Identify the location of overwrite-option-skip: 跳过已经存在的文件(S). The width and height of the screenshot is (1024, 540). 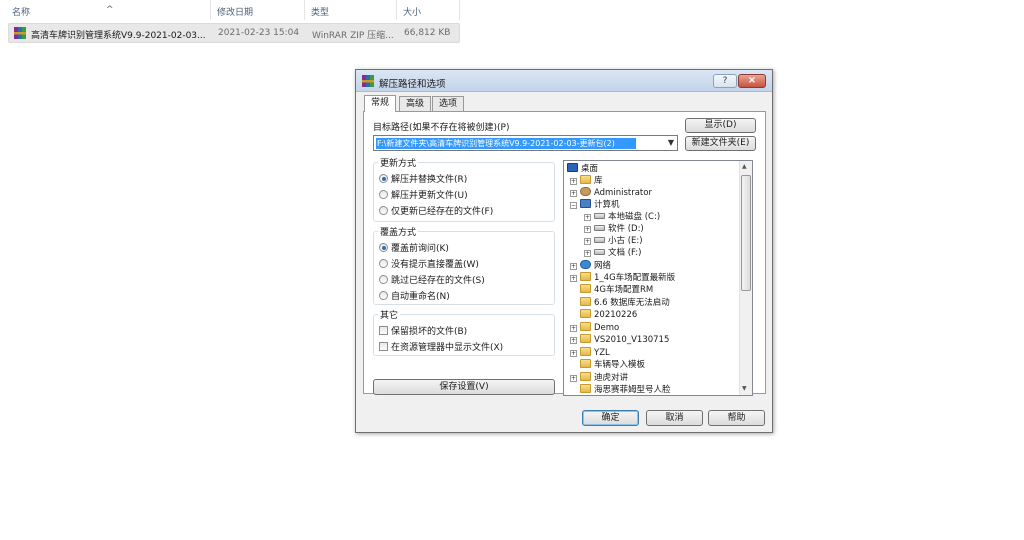
(432, 279).